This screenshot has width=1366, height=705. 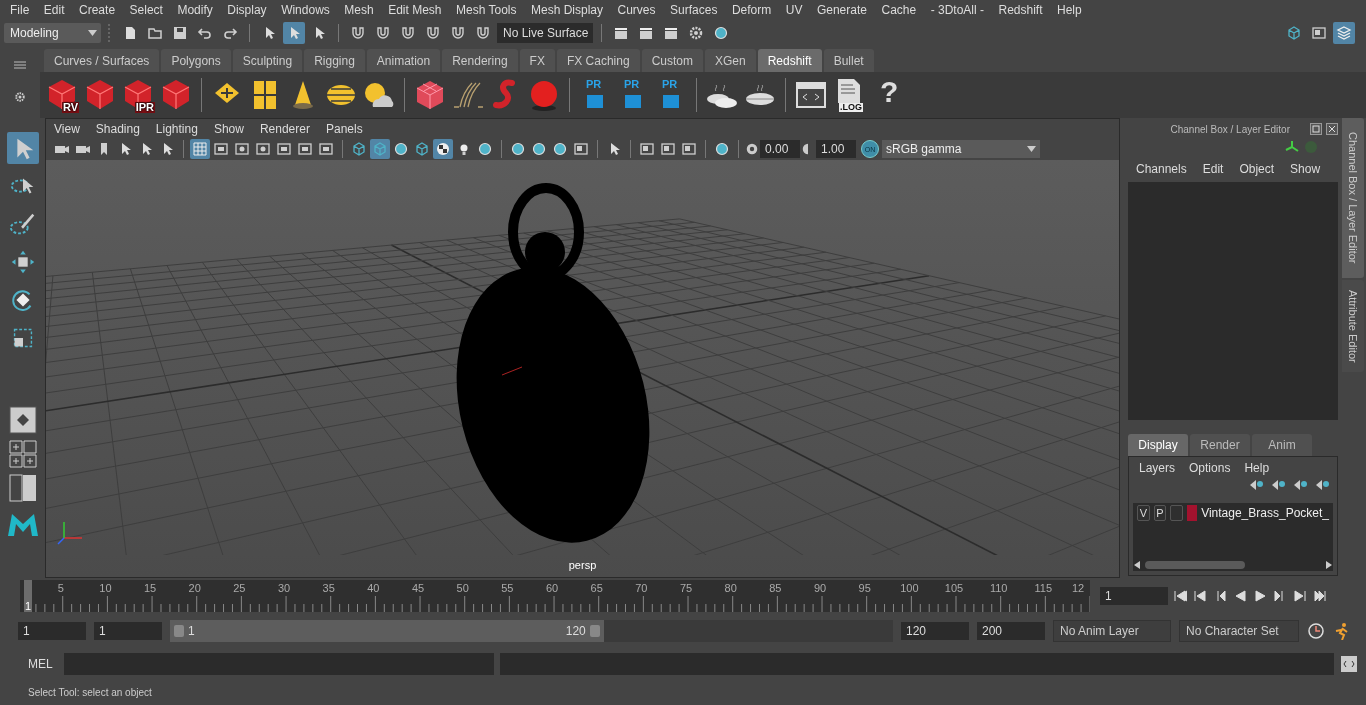 What do you see at coordinates (305, 10) in the screenshot?
I see `menu-item: Windows` at bounding box center [305, 10].